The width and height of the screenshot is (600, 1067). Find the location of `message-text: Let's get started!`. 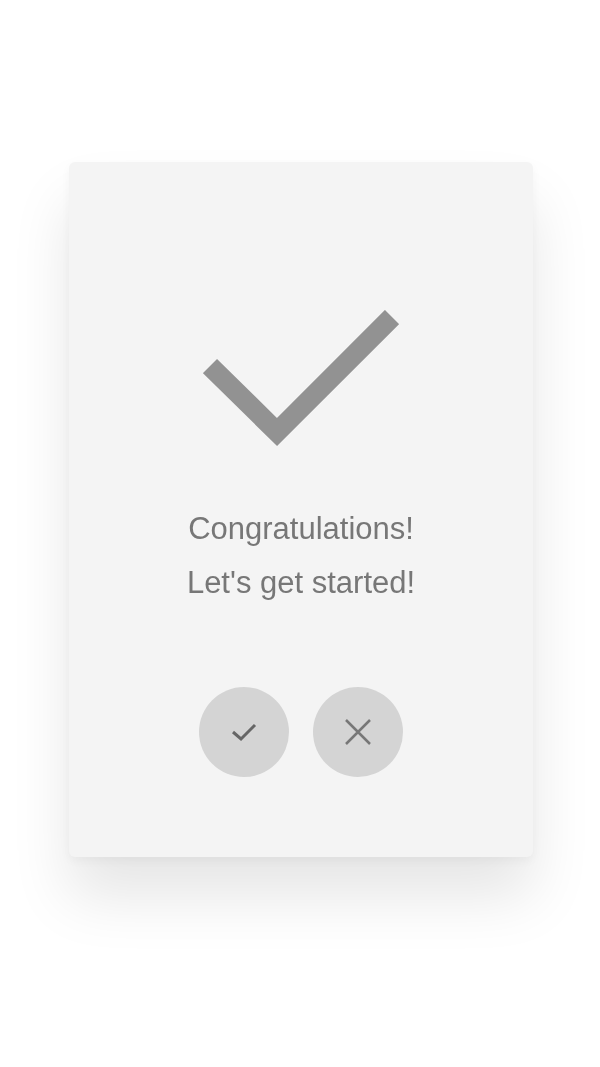

message-text: Let's get started! is located at coordinates (301, 583).